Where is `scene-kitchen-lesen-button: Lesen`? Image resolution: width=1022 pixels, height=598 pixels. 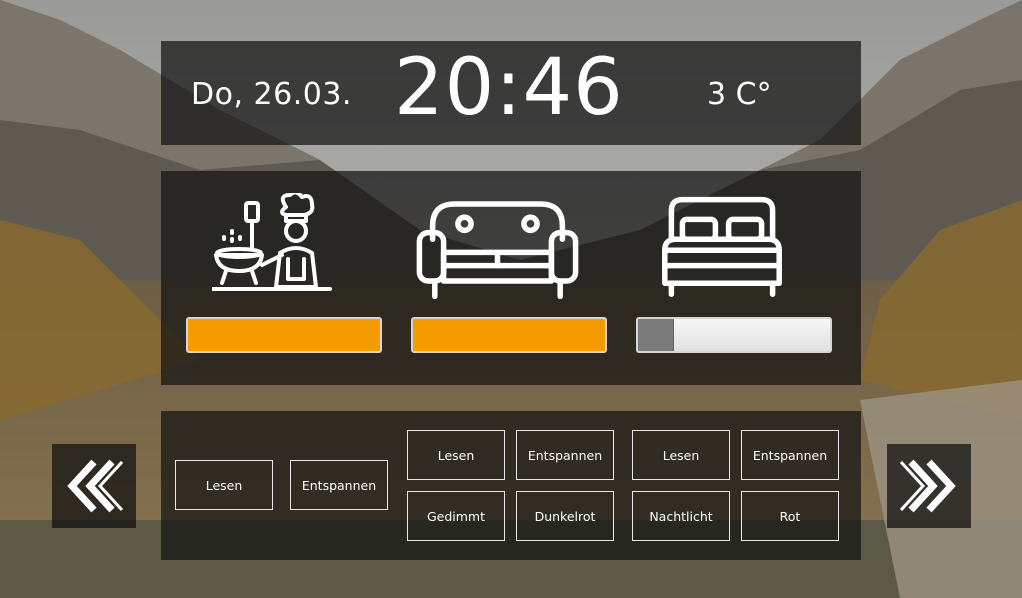 scene-kitchen-lesen-button: Lesen is located at coordinates (224, 485).